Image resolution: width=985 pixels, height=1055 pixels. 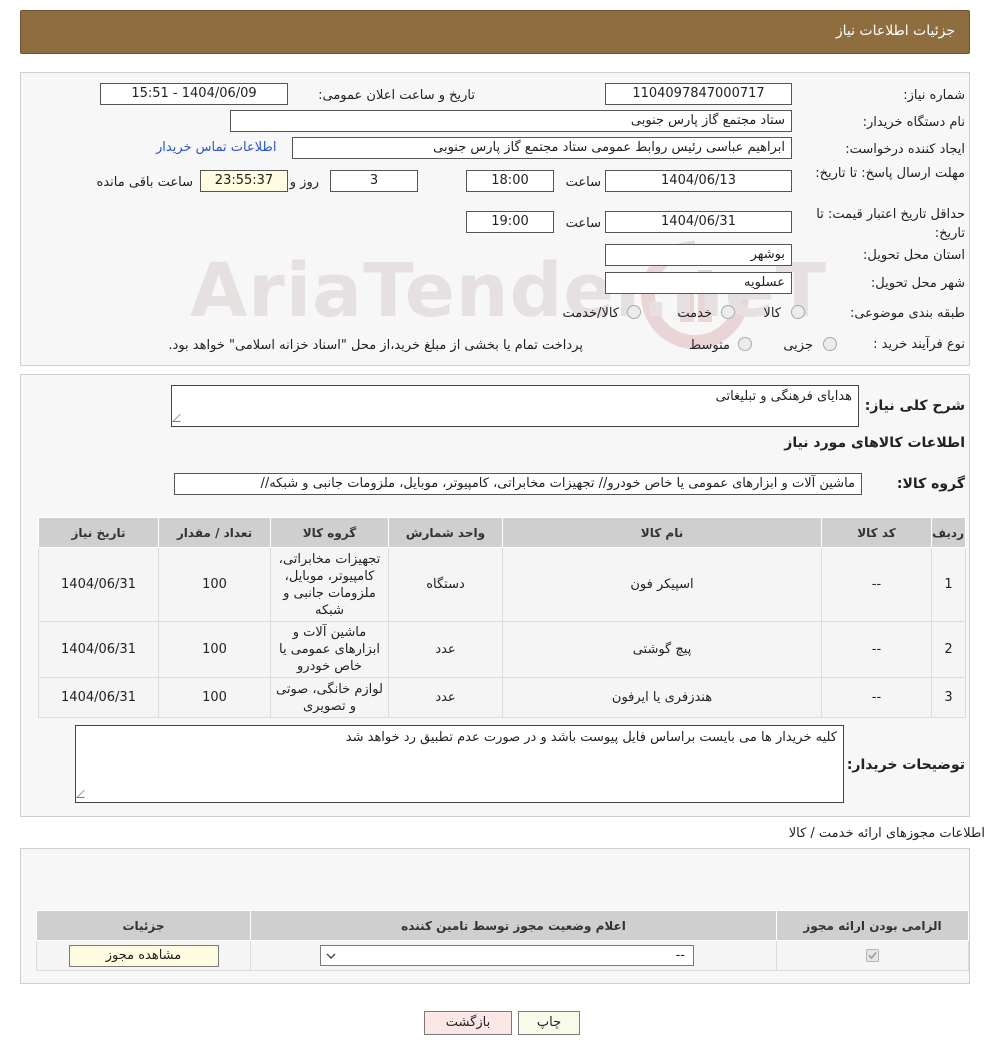 What do you see at coordinates (872, 925) in the screenshot?
I see `col-permit-required: الزامی بودن ارائه مجوز` at bounding box center [872, 925].